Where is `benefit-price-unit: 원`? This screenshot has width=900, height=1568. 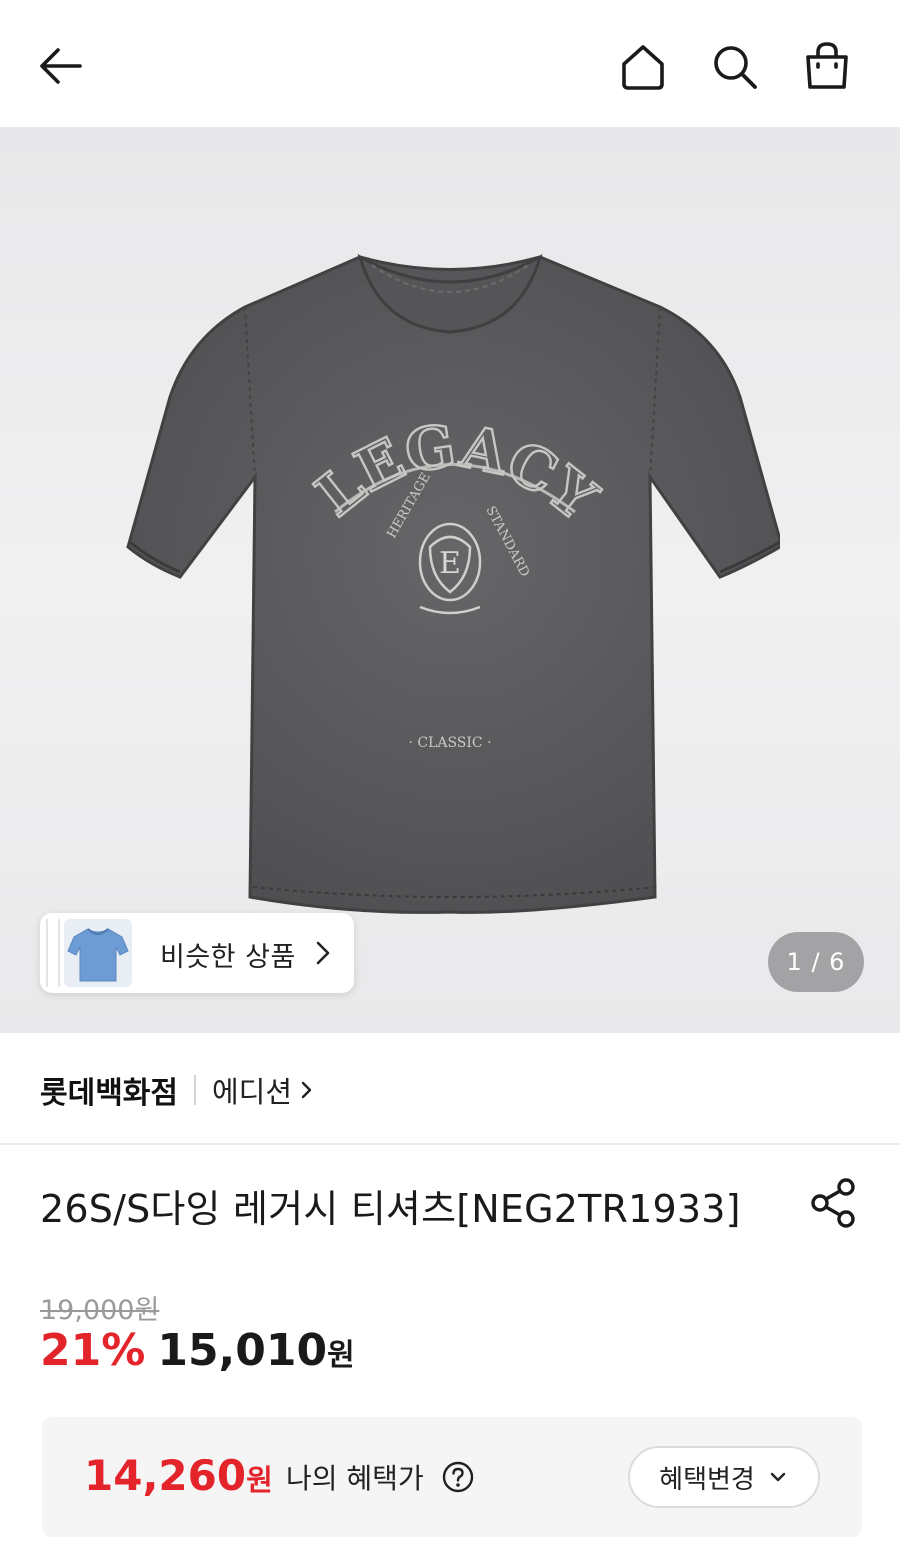 benefit-price-unit: 원 is located at coordinates (259, 1480).